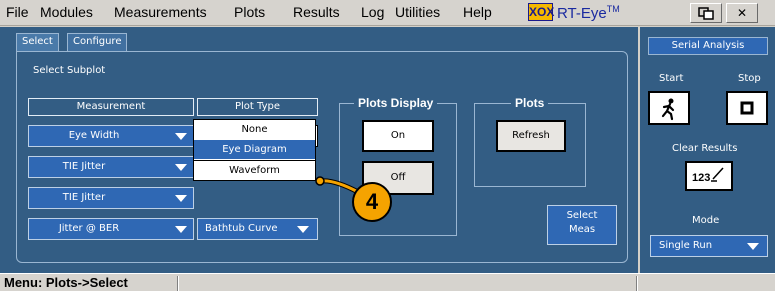 This screenshot has height=291, width=775. Describe the element at coordinates (686, 245) in the screenshot. I see `mode-value: Single Run` at that location.